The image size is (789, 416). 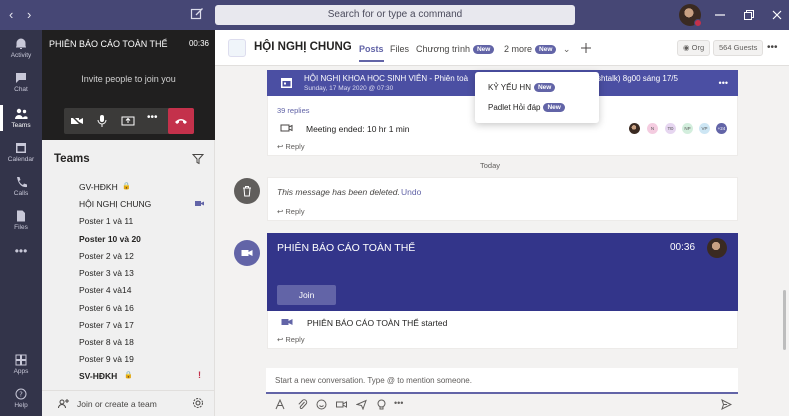 What do you see at coordinates (738, 48) in the screenshot?
I see `guests-button: 564 Guests` at bounding box center [738, 48].